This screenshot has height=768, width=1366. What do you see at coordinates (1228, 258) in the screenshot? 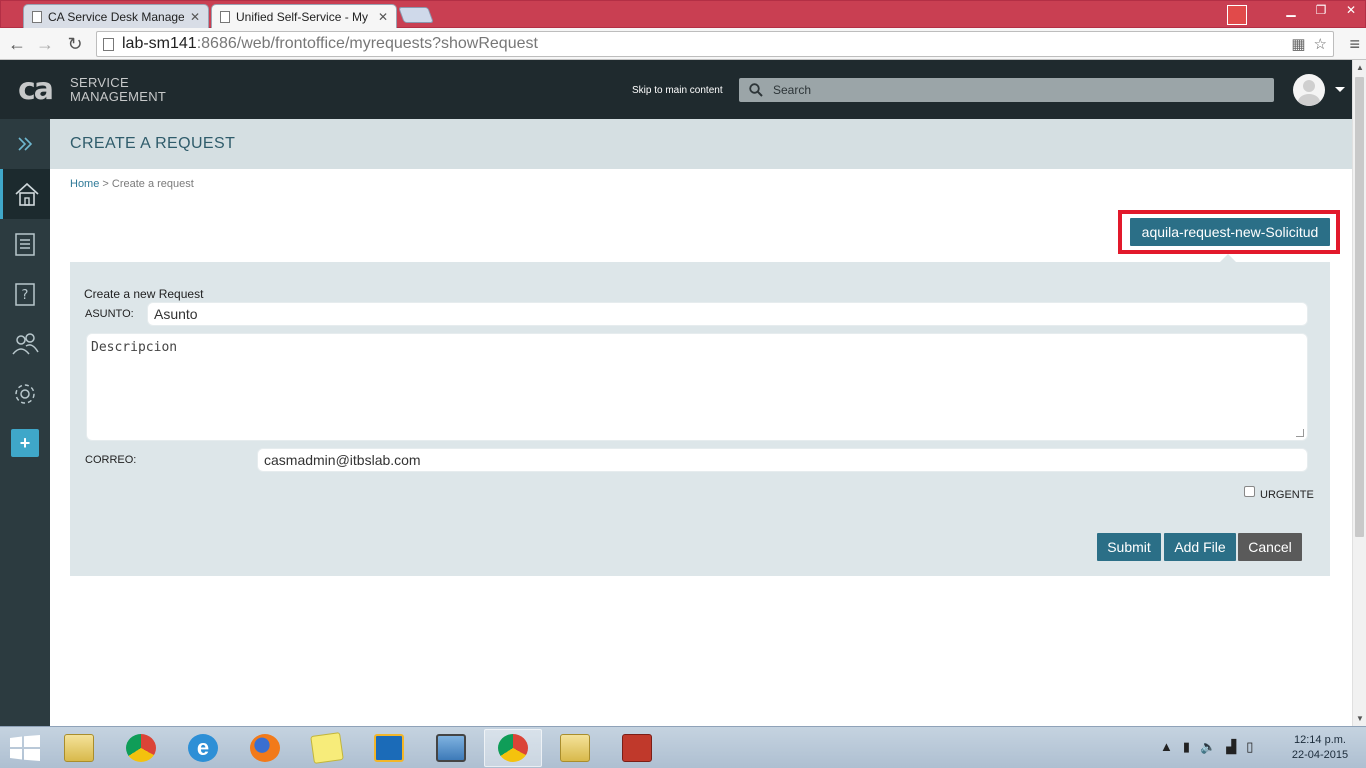
I see `pointer-arrow` at bounding box center [1228, 258].